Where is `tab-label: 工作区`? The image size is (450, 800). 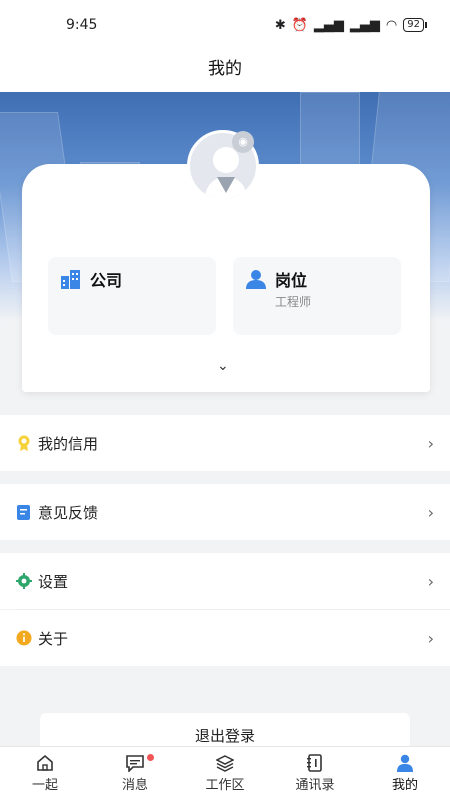 tab-label: 工作区 is located at coordinates (225, 785).